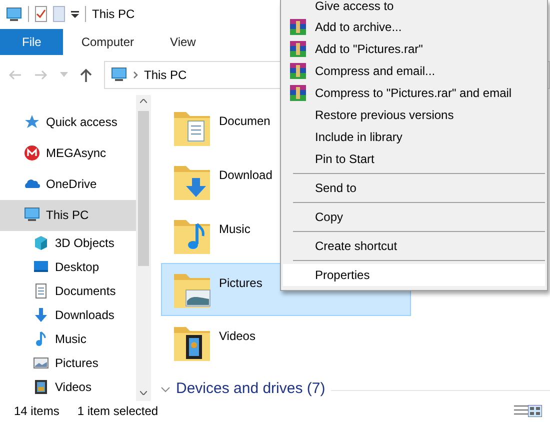 The width and height of the screenshot is (550, 422). What do you see at coordinates (244, 121) in the screenshot?
I see `folder-label: Documen` at bounding box center [244, 121].